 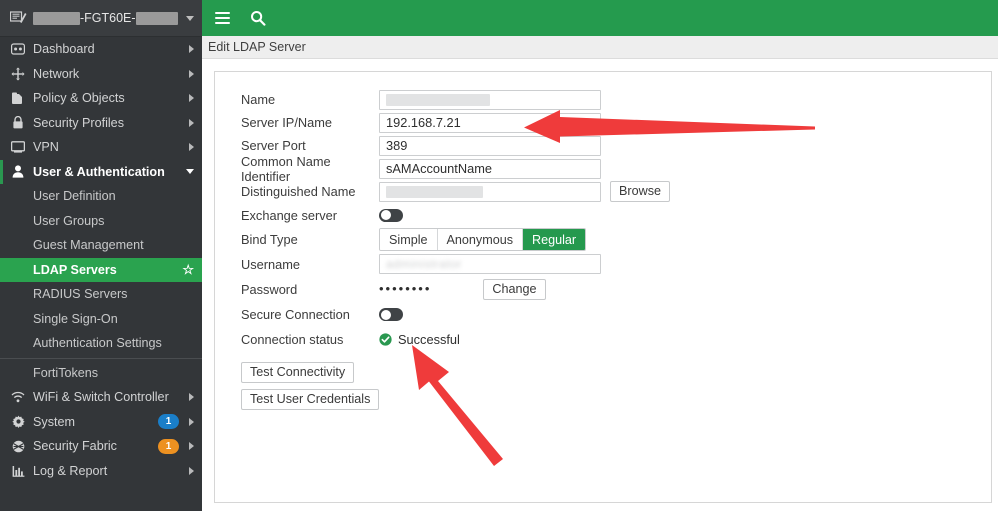 What do you see at coordinates (490, 145) in the screenshot?
I see `server-port-input: 389` at bounding box center [490, 145].